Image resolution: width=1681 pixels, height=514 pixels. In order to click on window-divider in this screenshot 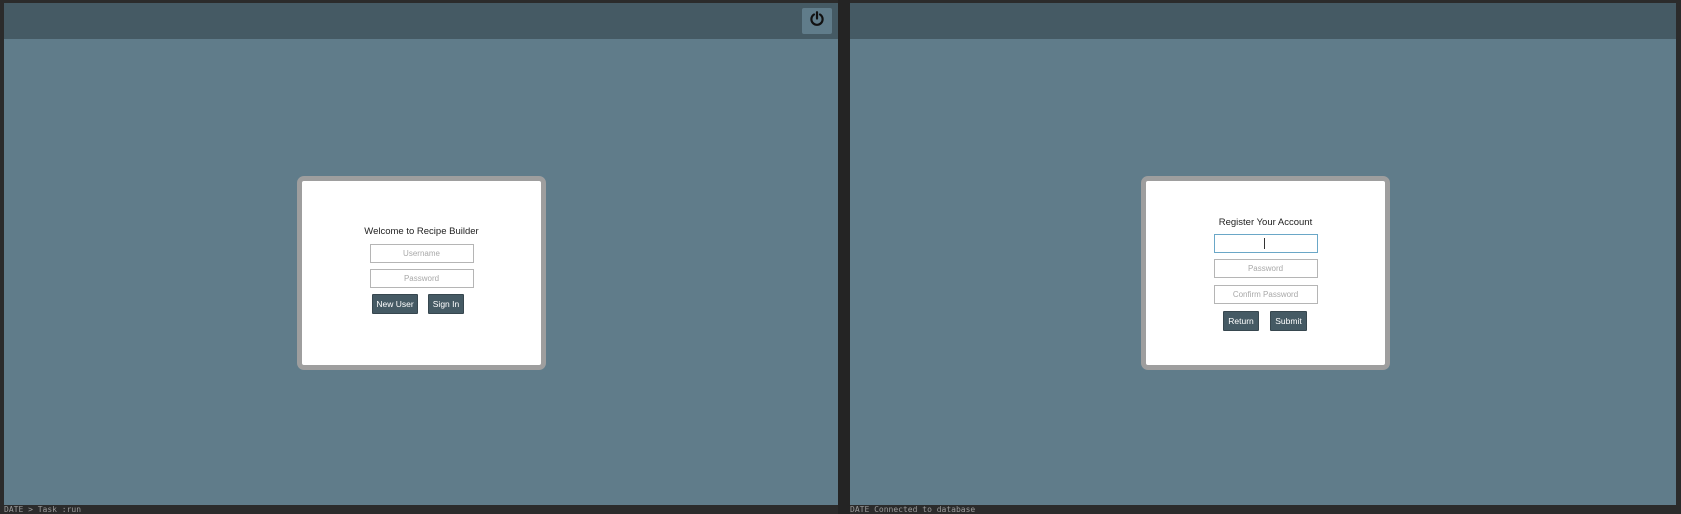, I will do `click(844, 257)`.